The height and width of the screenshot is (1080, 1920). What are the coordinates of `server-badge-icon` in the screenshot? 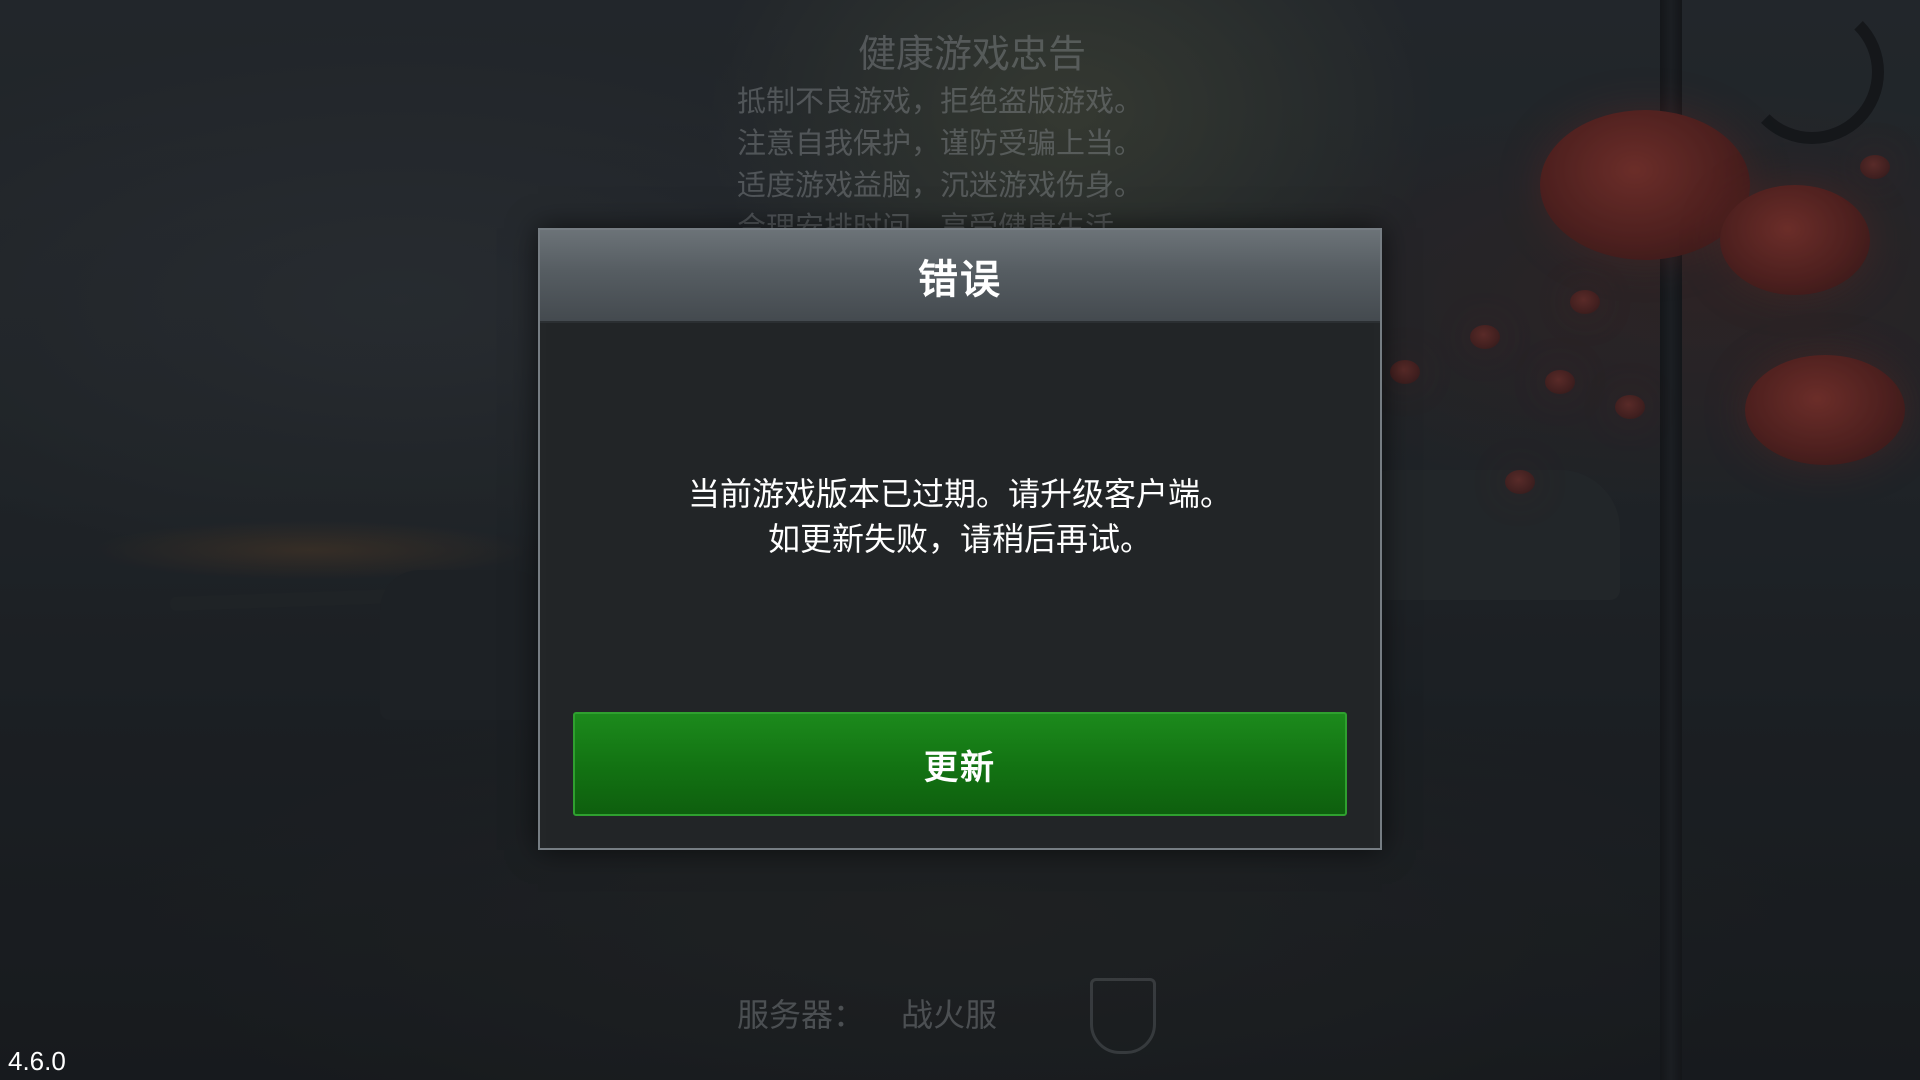 It's located at (1123, 1016).